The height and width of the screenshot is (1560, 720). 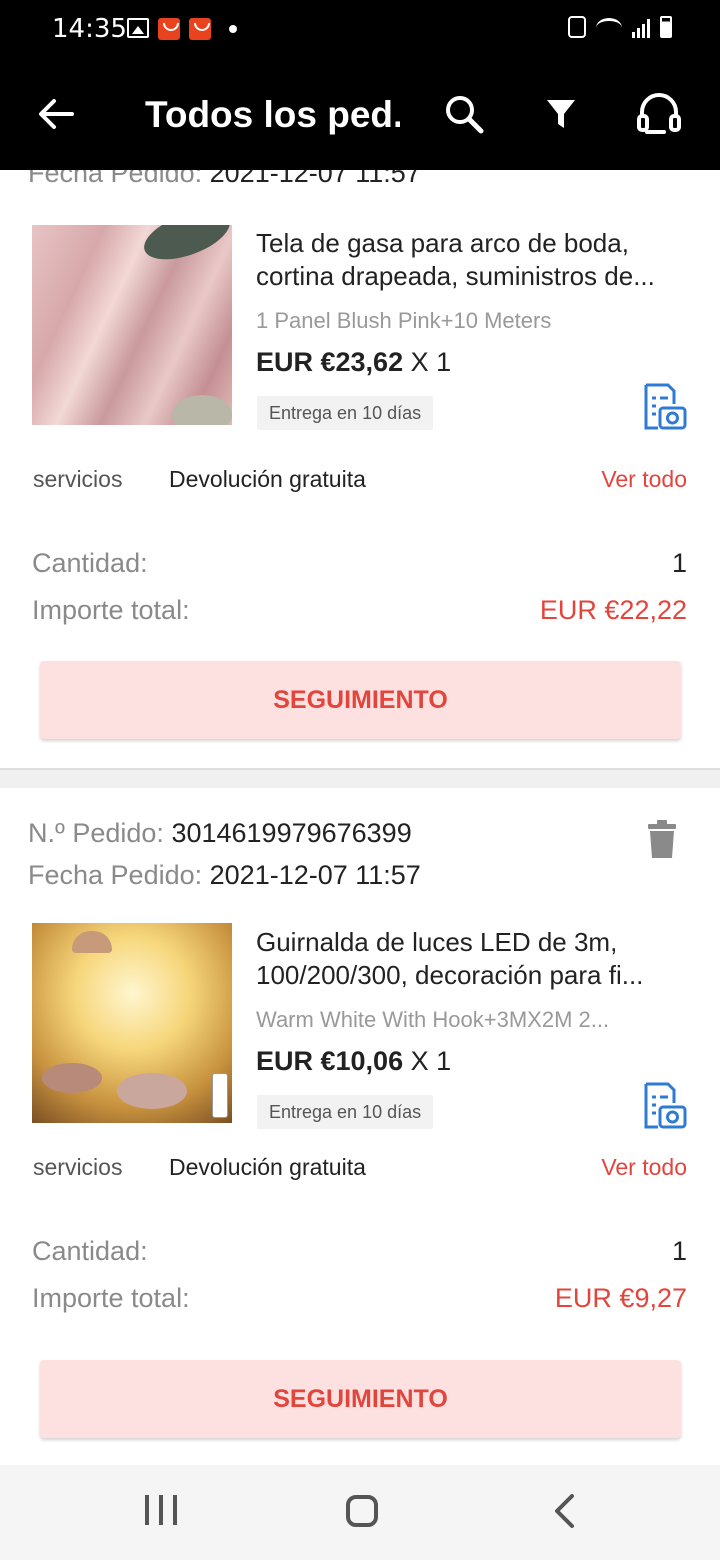 I want to click on status-bar: 14:35, so click(x=360, y=30).